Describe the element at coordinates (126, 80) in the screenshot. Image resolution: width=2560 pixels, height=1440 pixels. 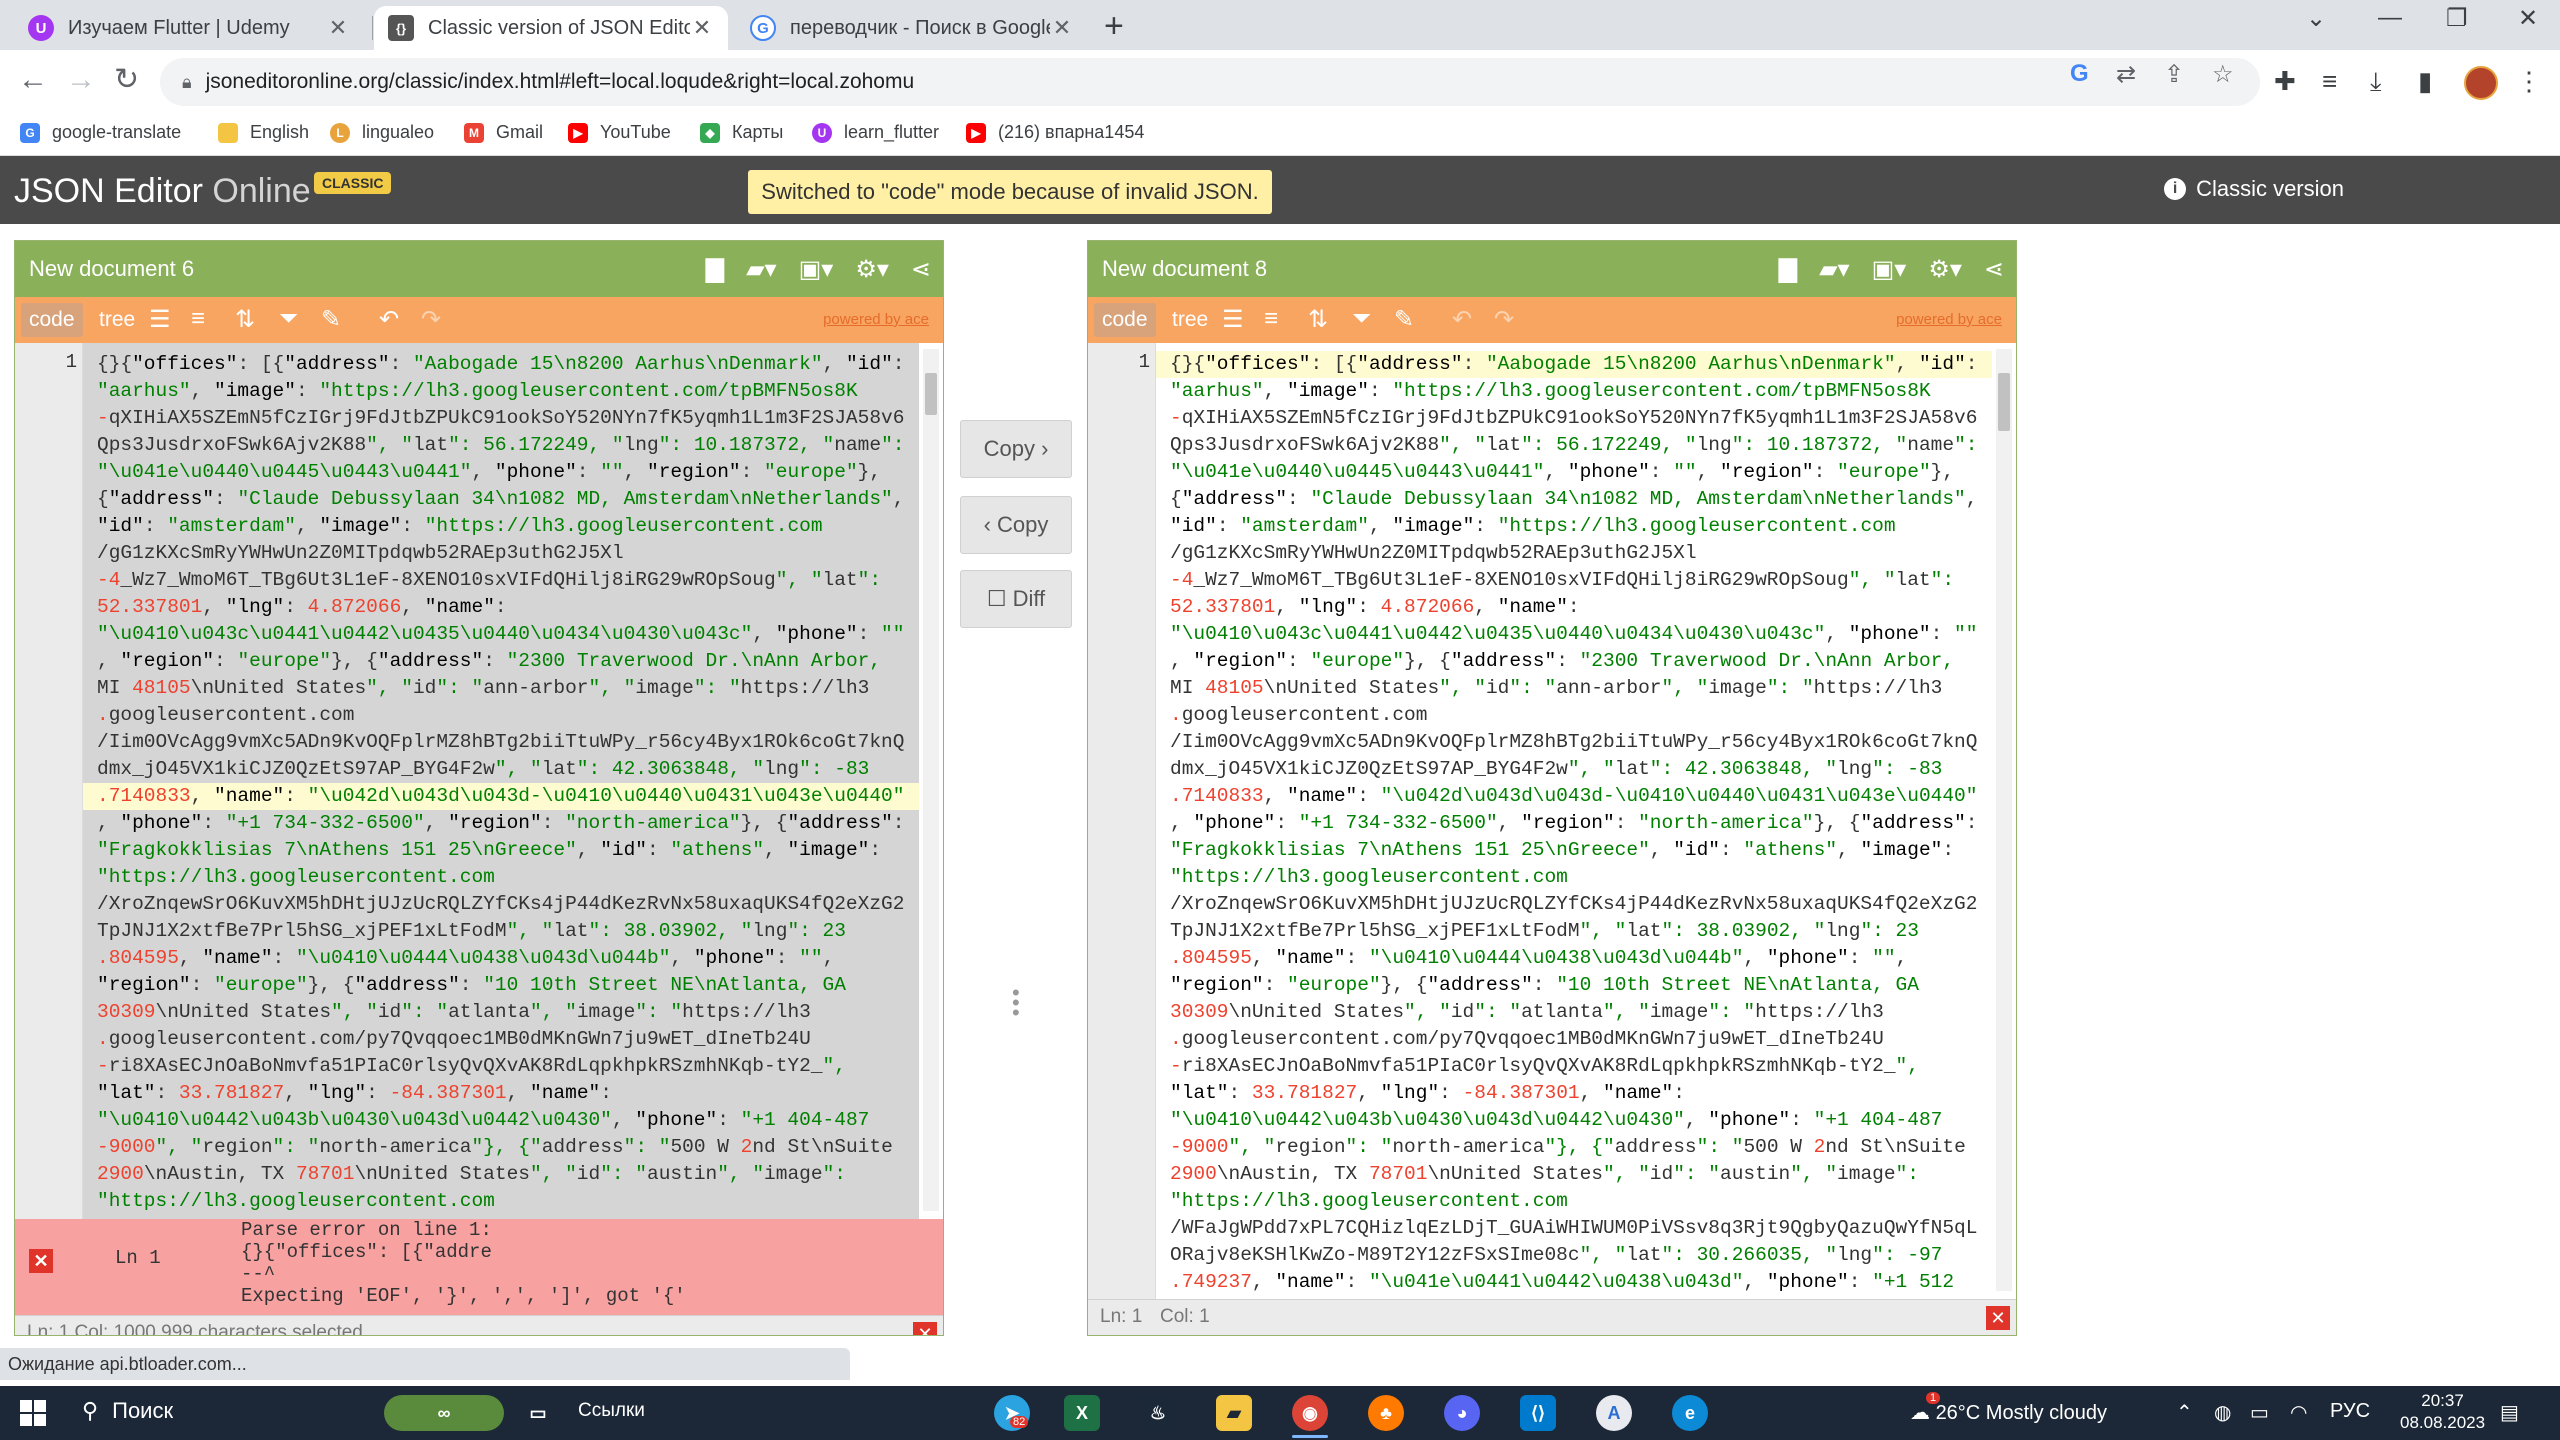
I see `reload-icon: ↻` at that location.